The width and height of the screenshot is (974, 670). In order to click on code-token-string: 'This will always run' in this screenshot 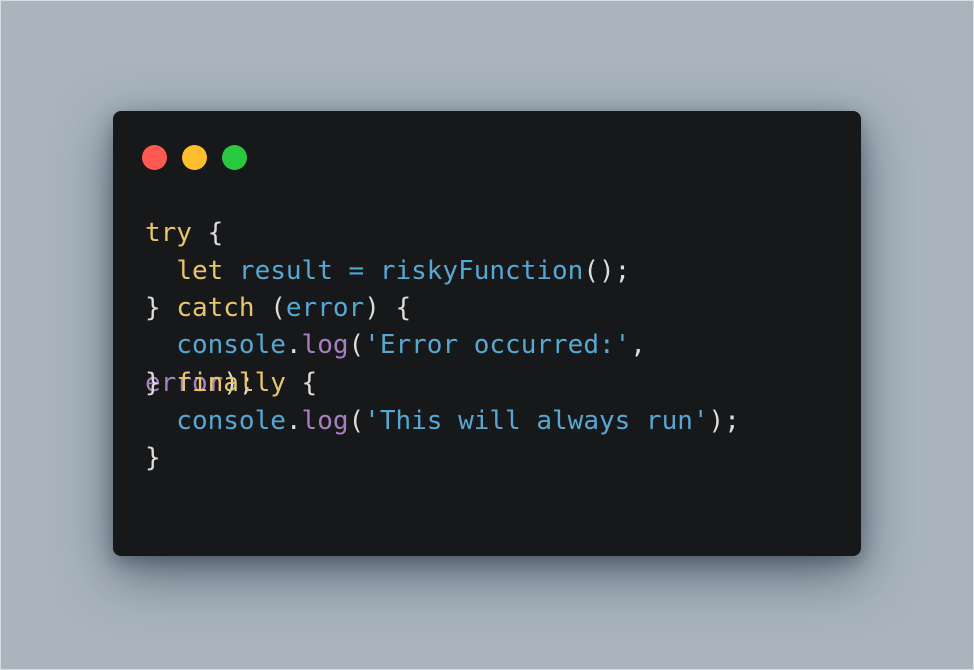, I will do `click(536, 421)`.